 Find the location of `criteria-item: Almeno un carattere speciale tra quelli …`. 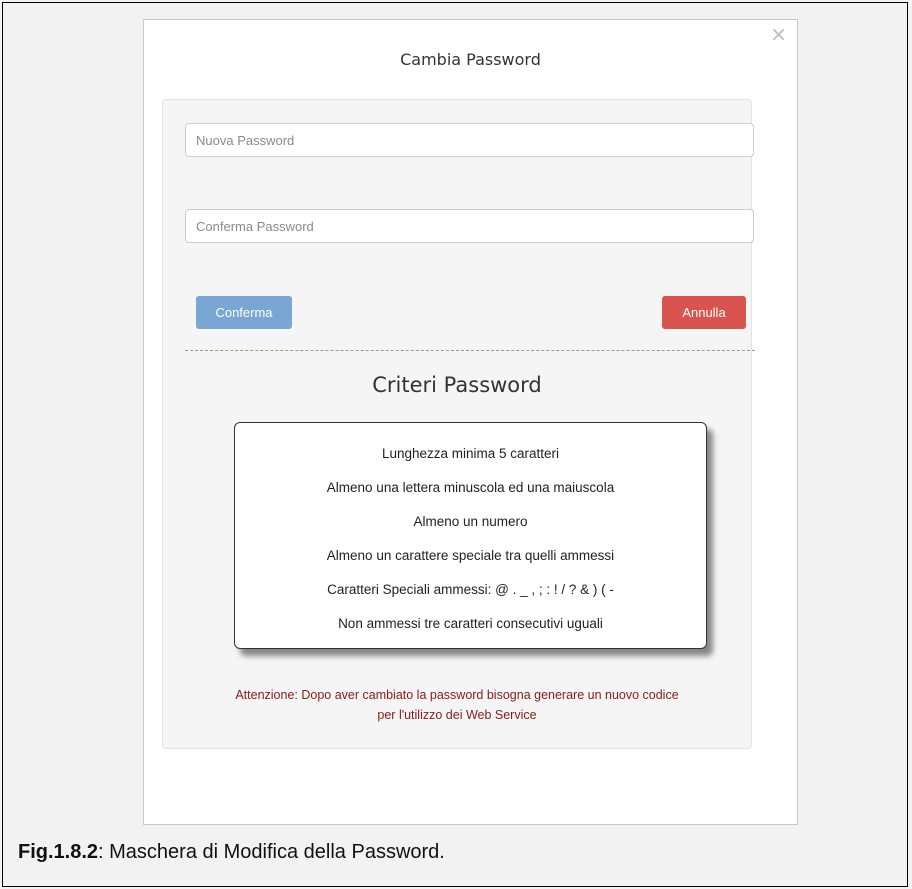

criteria-item: Almeno un carattere speciale tra quelli … is located at coordinates (470, 555).